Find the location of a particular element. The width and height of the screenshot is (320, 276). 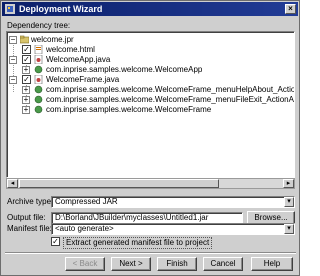

dependency-tree-label: Dependency tree: is located at coordinates (39, 25).